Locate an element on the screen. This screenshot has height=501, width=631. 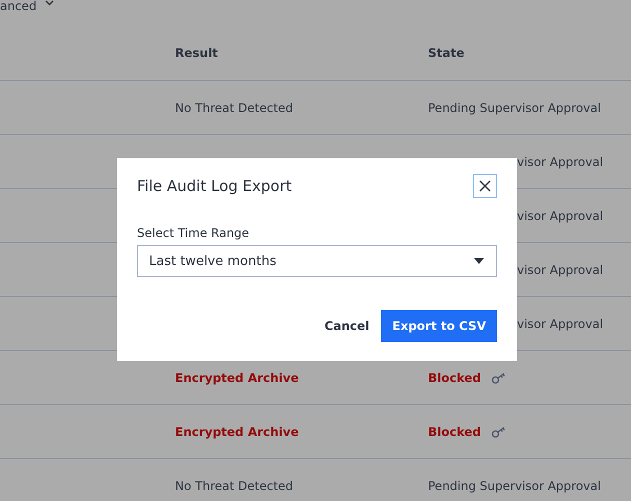
close-icon is located at coordinates (485, 186).